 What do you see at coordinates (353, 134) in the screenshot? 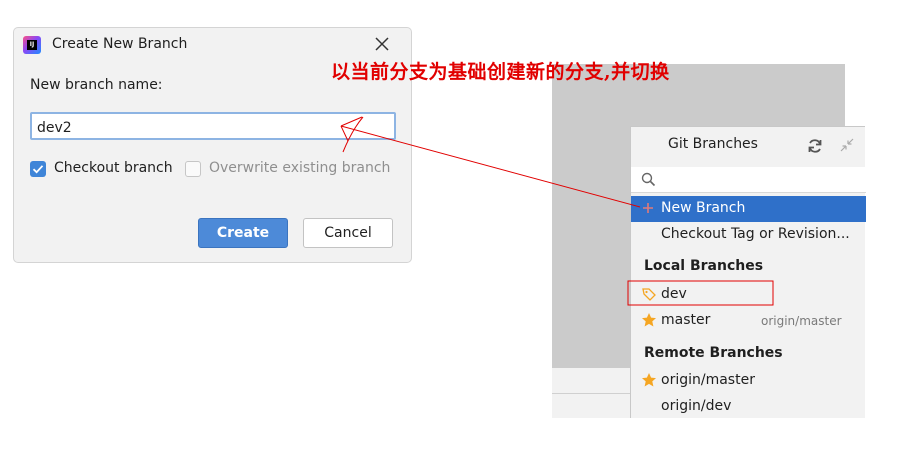
I see `arrow-stroke` at bounding box center [353, 134].